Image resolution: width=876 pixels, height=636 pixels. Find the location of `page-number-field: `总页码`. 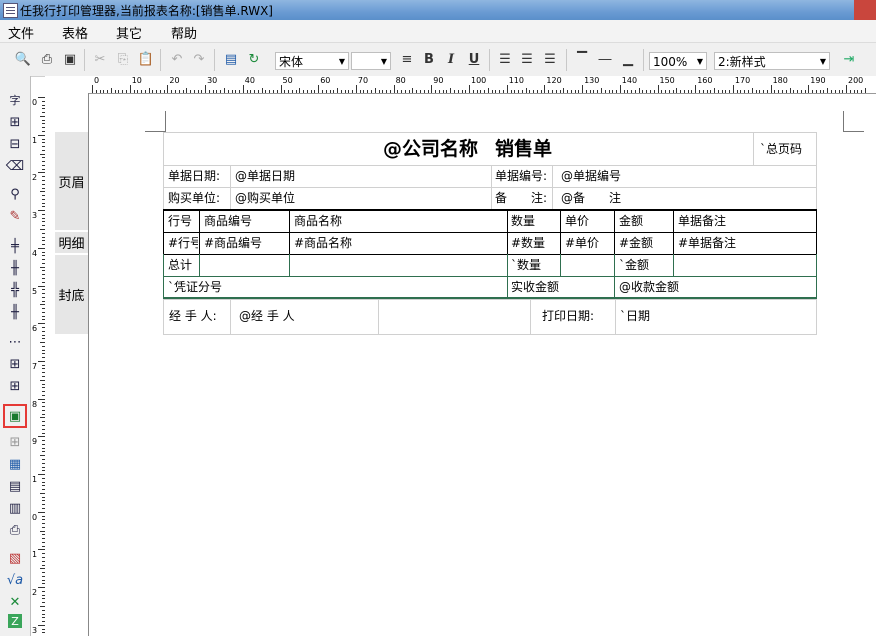

page-number-field: `总页码 is located at coordinates (781, 149).